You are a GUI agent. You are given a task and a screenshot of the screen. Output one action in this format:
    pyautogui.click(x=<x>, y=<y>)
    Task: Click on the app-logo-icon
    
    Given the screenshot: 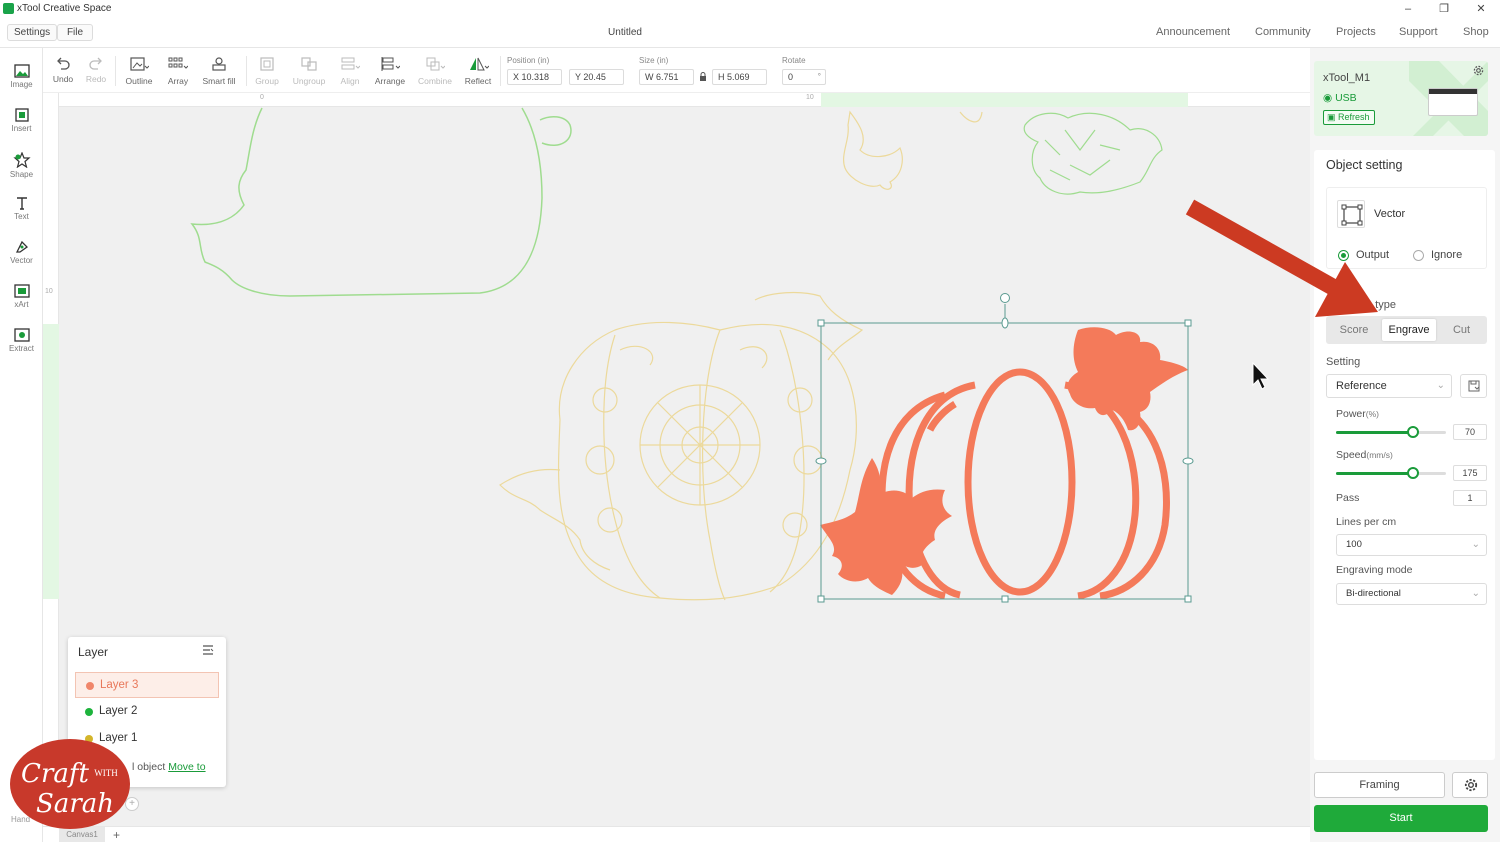 What is the action you would take?
    pyautogui.click(x=8, y=8)
    